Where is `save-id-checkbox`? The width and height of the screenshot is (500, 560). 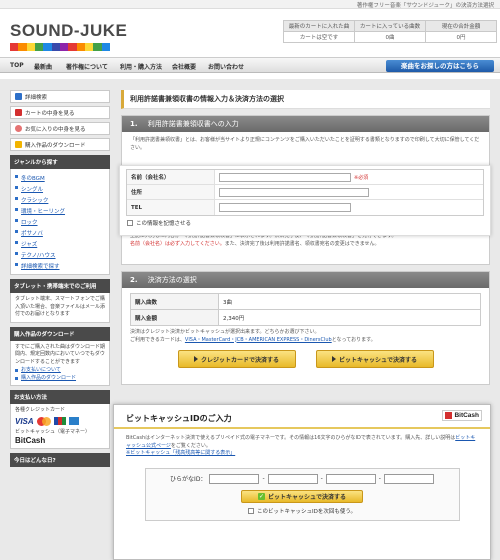
save-id-checkbox is located at coordinates (250, 510).